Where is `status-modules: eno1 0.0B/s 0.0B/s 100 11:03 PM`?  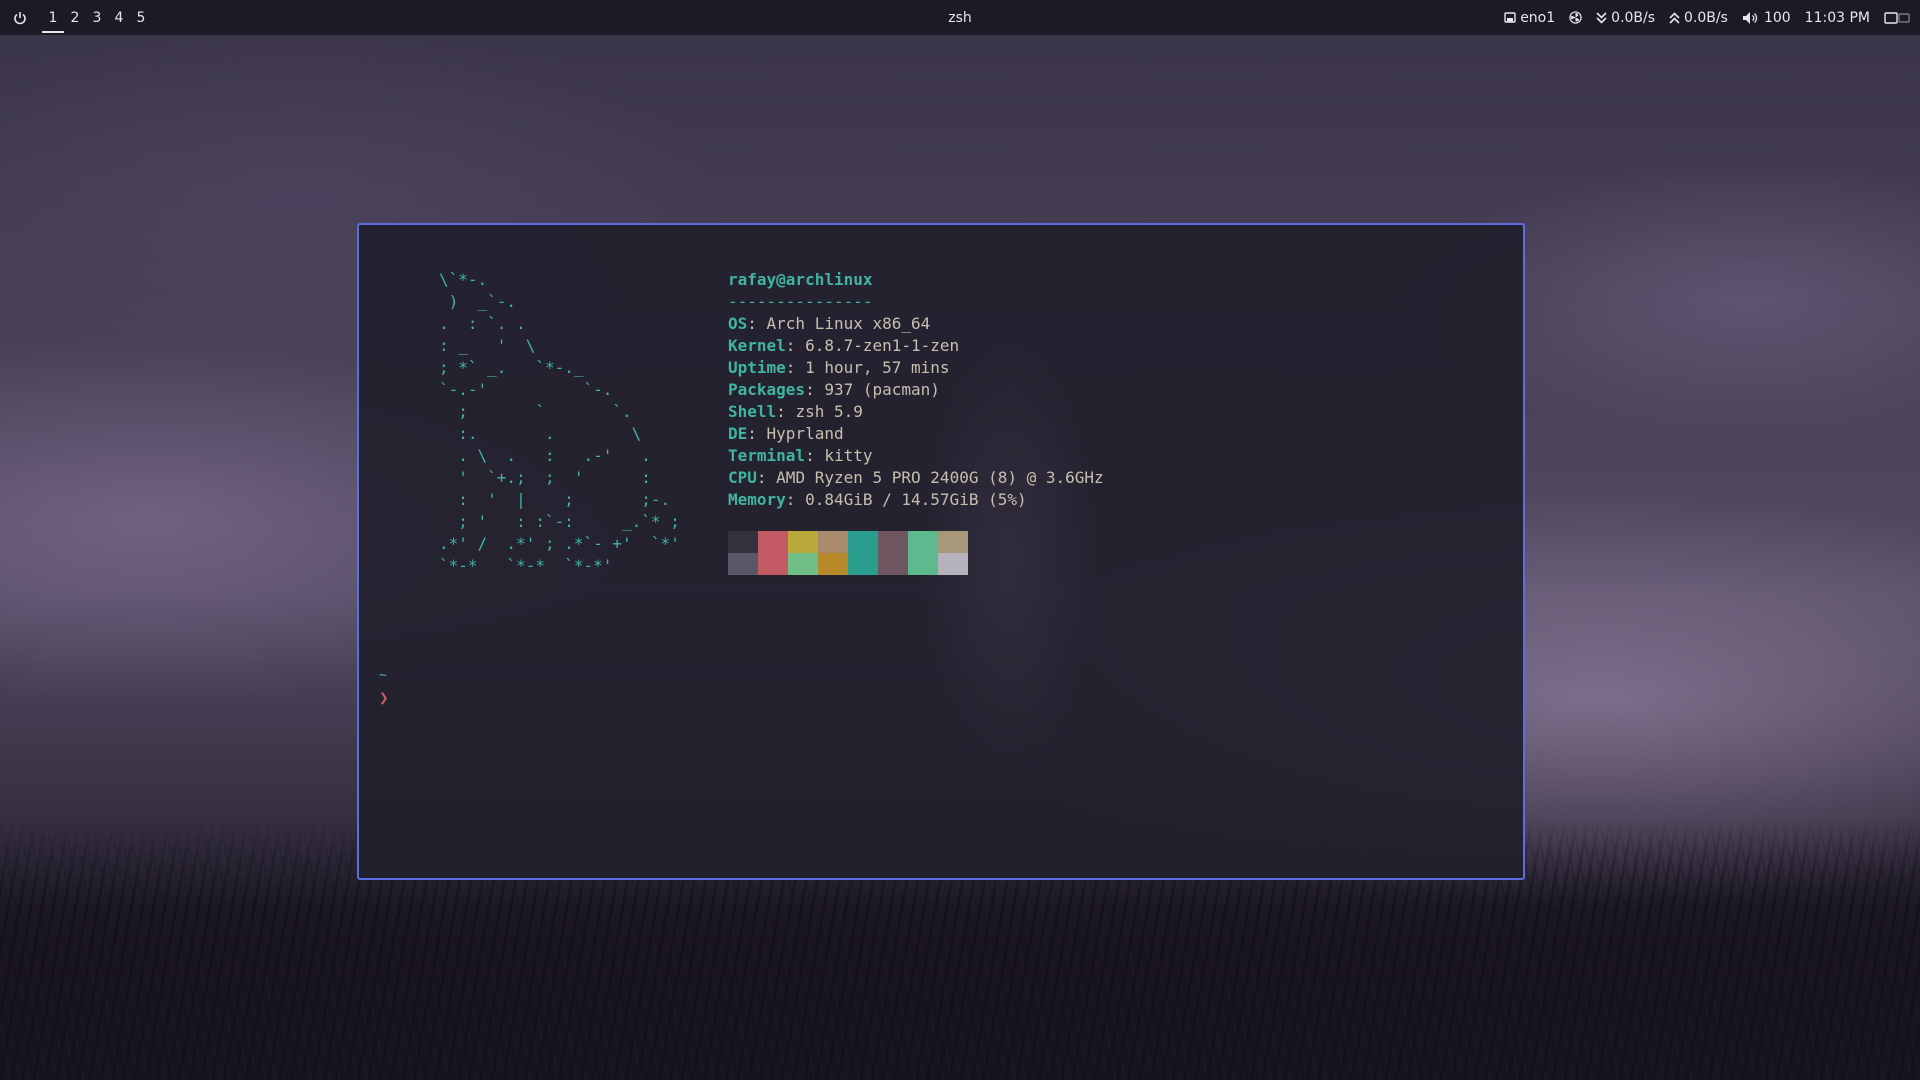
status-modules: eno1 0.0B/s 0.0B/s 100 11:03 PM is located at coordinates (1707, 17).